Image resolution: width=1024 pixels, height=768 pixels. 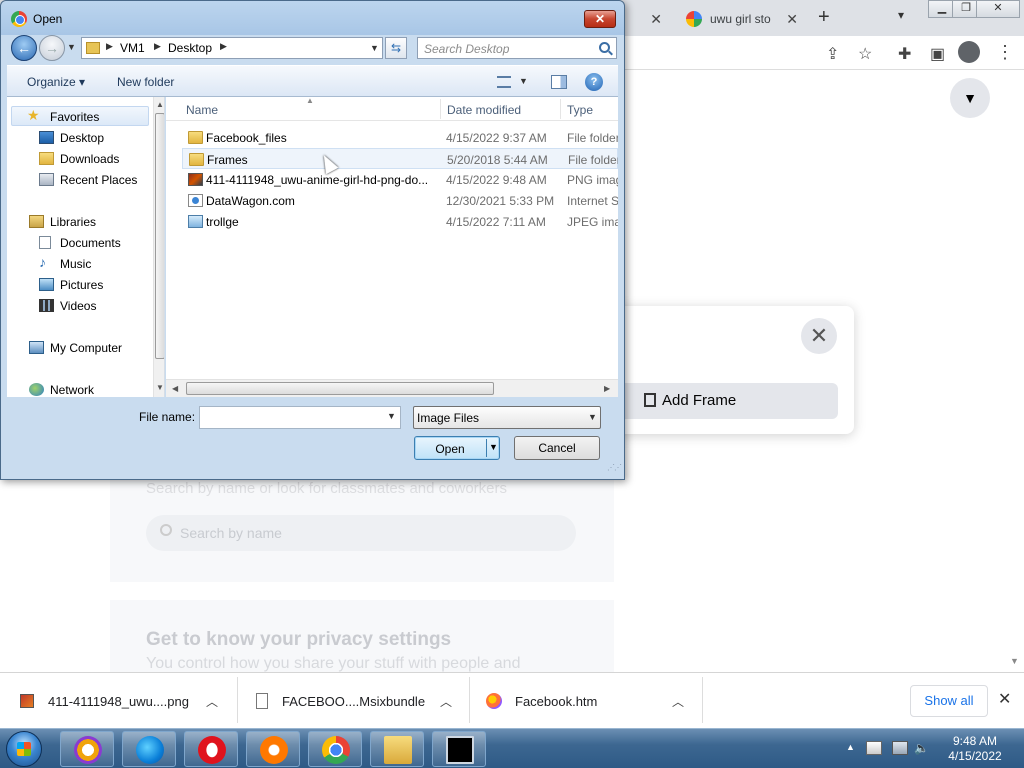 I want to click on action-center-icon, so click(x=874, y=748).